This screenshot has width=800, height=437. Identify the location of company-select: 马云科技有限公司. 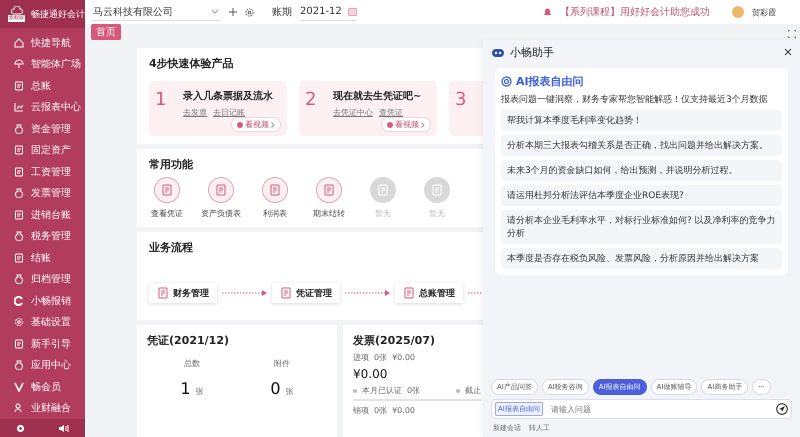
(156, 12).